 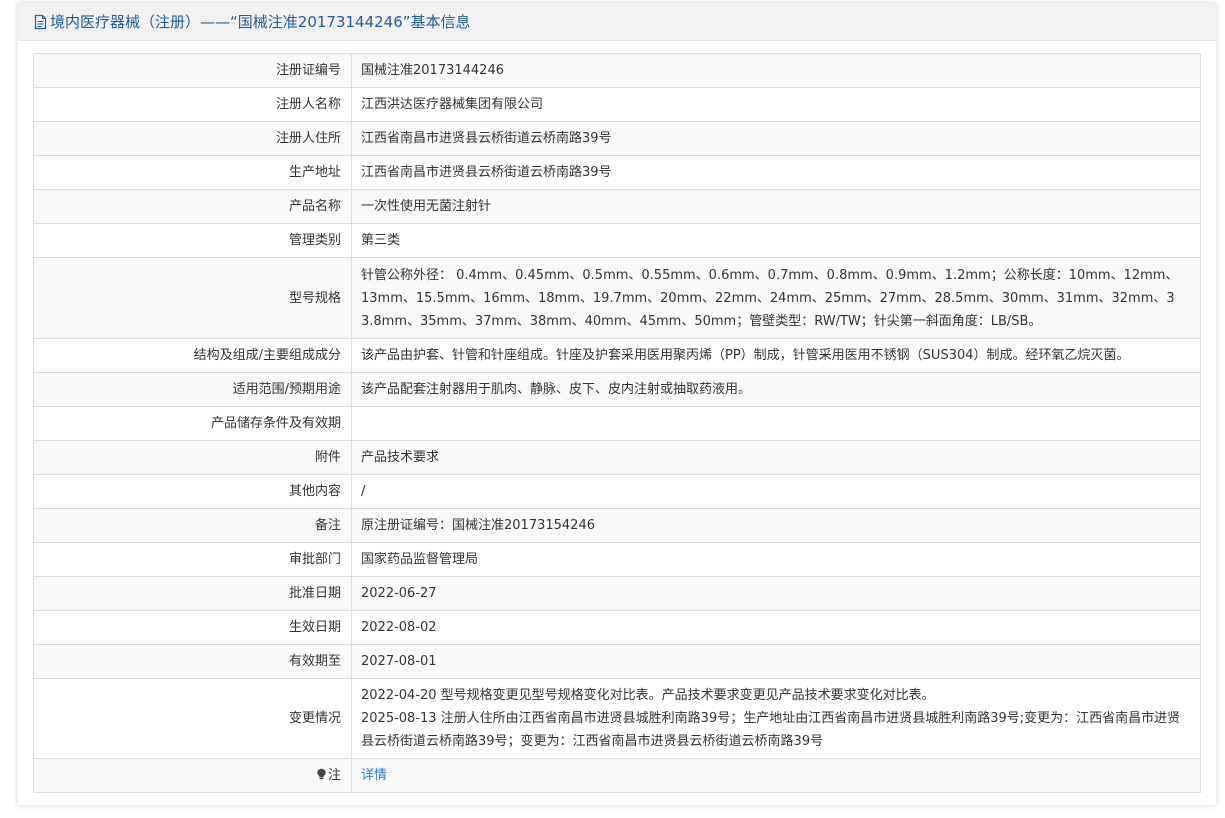 I want to click on field-value: 详情, so click(x=776, y=775).